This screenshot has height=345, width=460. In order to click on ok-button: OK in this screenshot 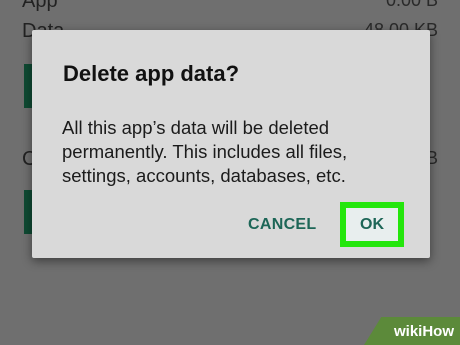, I will do `click(372, 224)`.